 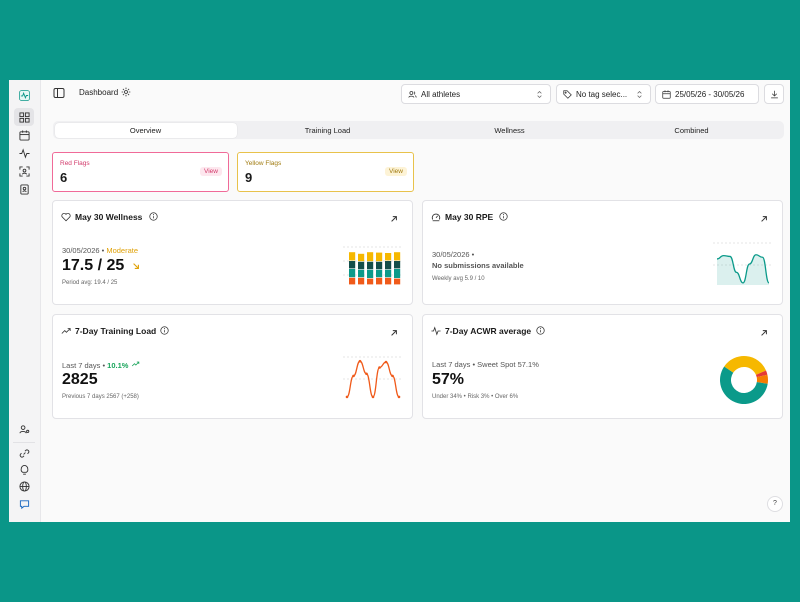 I want to click on wellness-card-title: May 30 Wellness, so click(x=109, y=217).